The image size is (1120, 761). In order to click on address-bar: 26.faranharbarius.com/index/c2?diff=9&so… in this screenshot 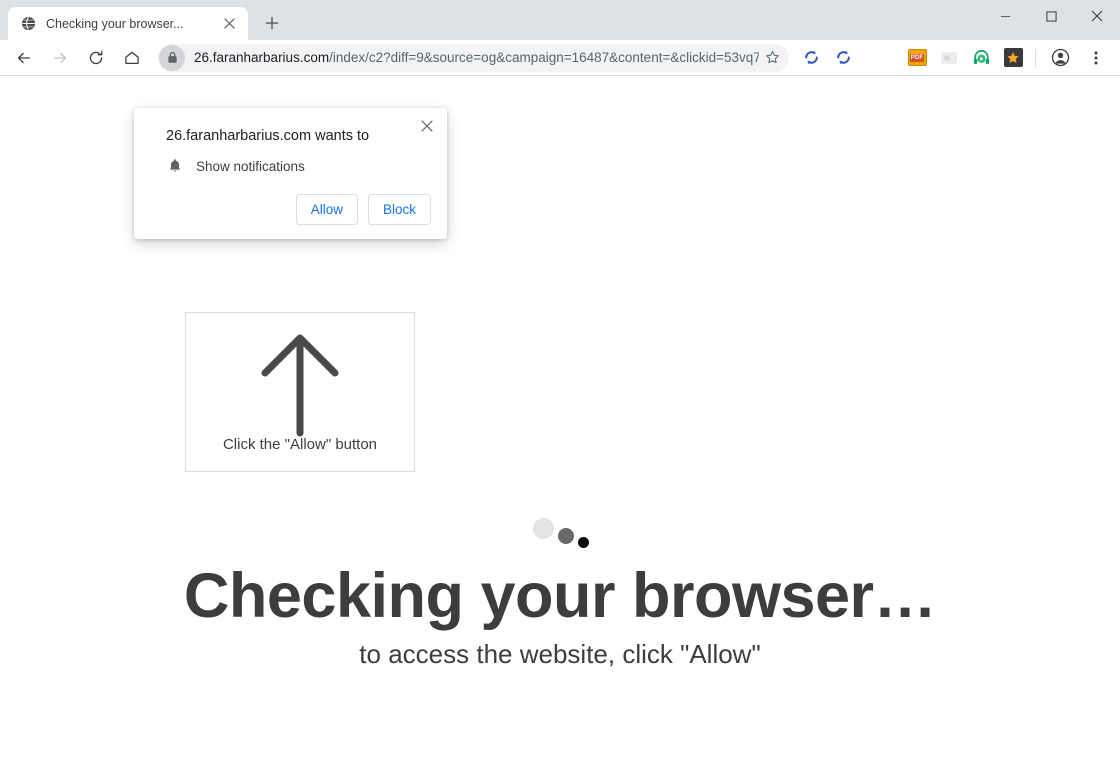, I will do `click(473, 57)`.